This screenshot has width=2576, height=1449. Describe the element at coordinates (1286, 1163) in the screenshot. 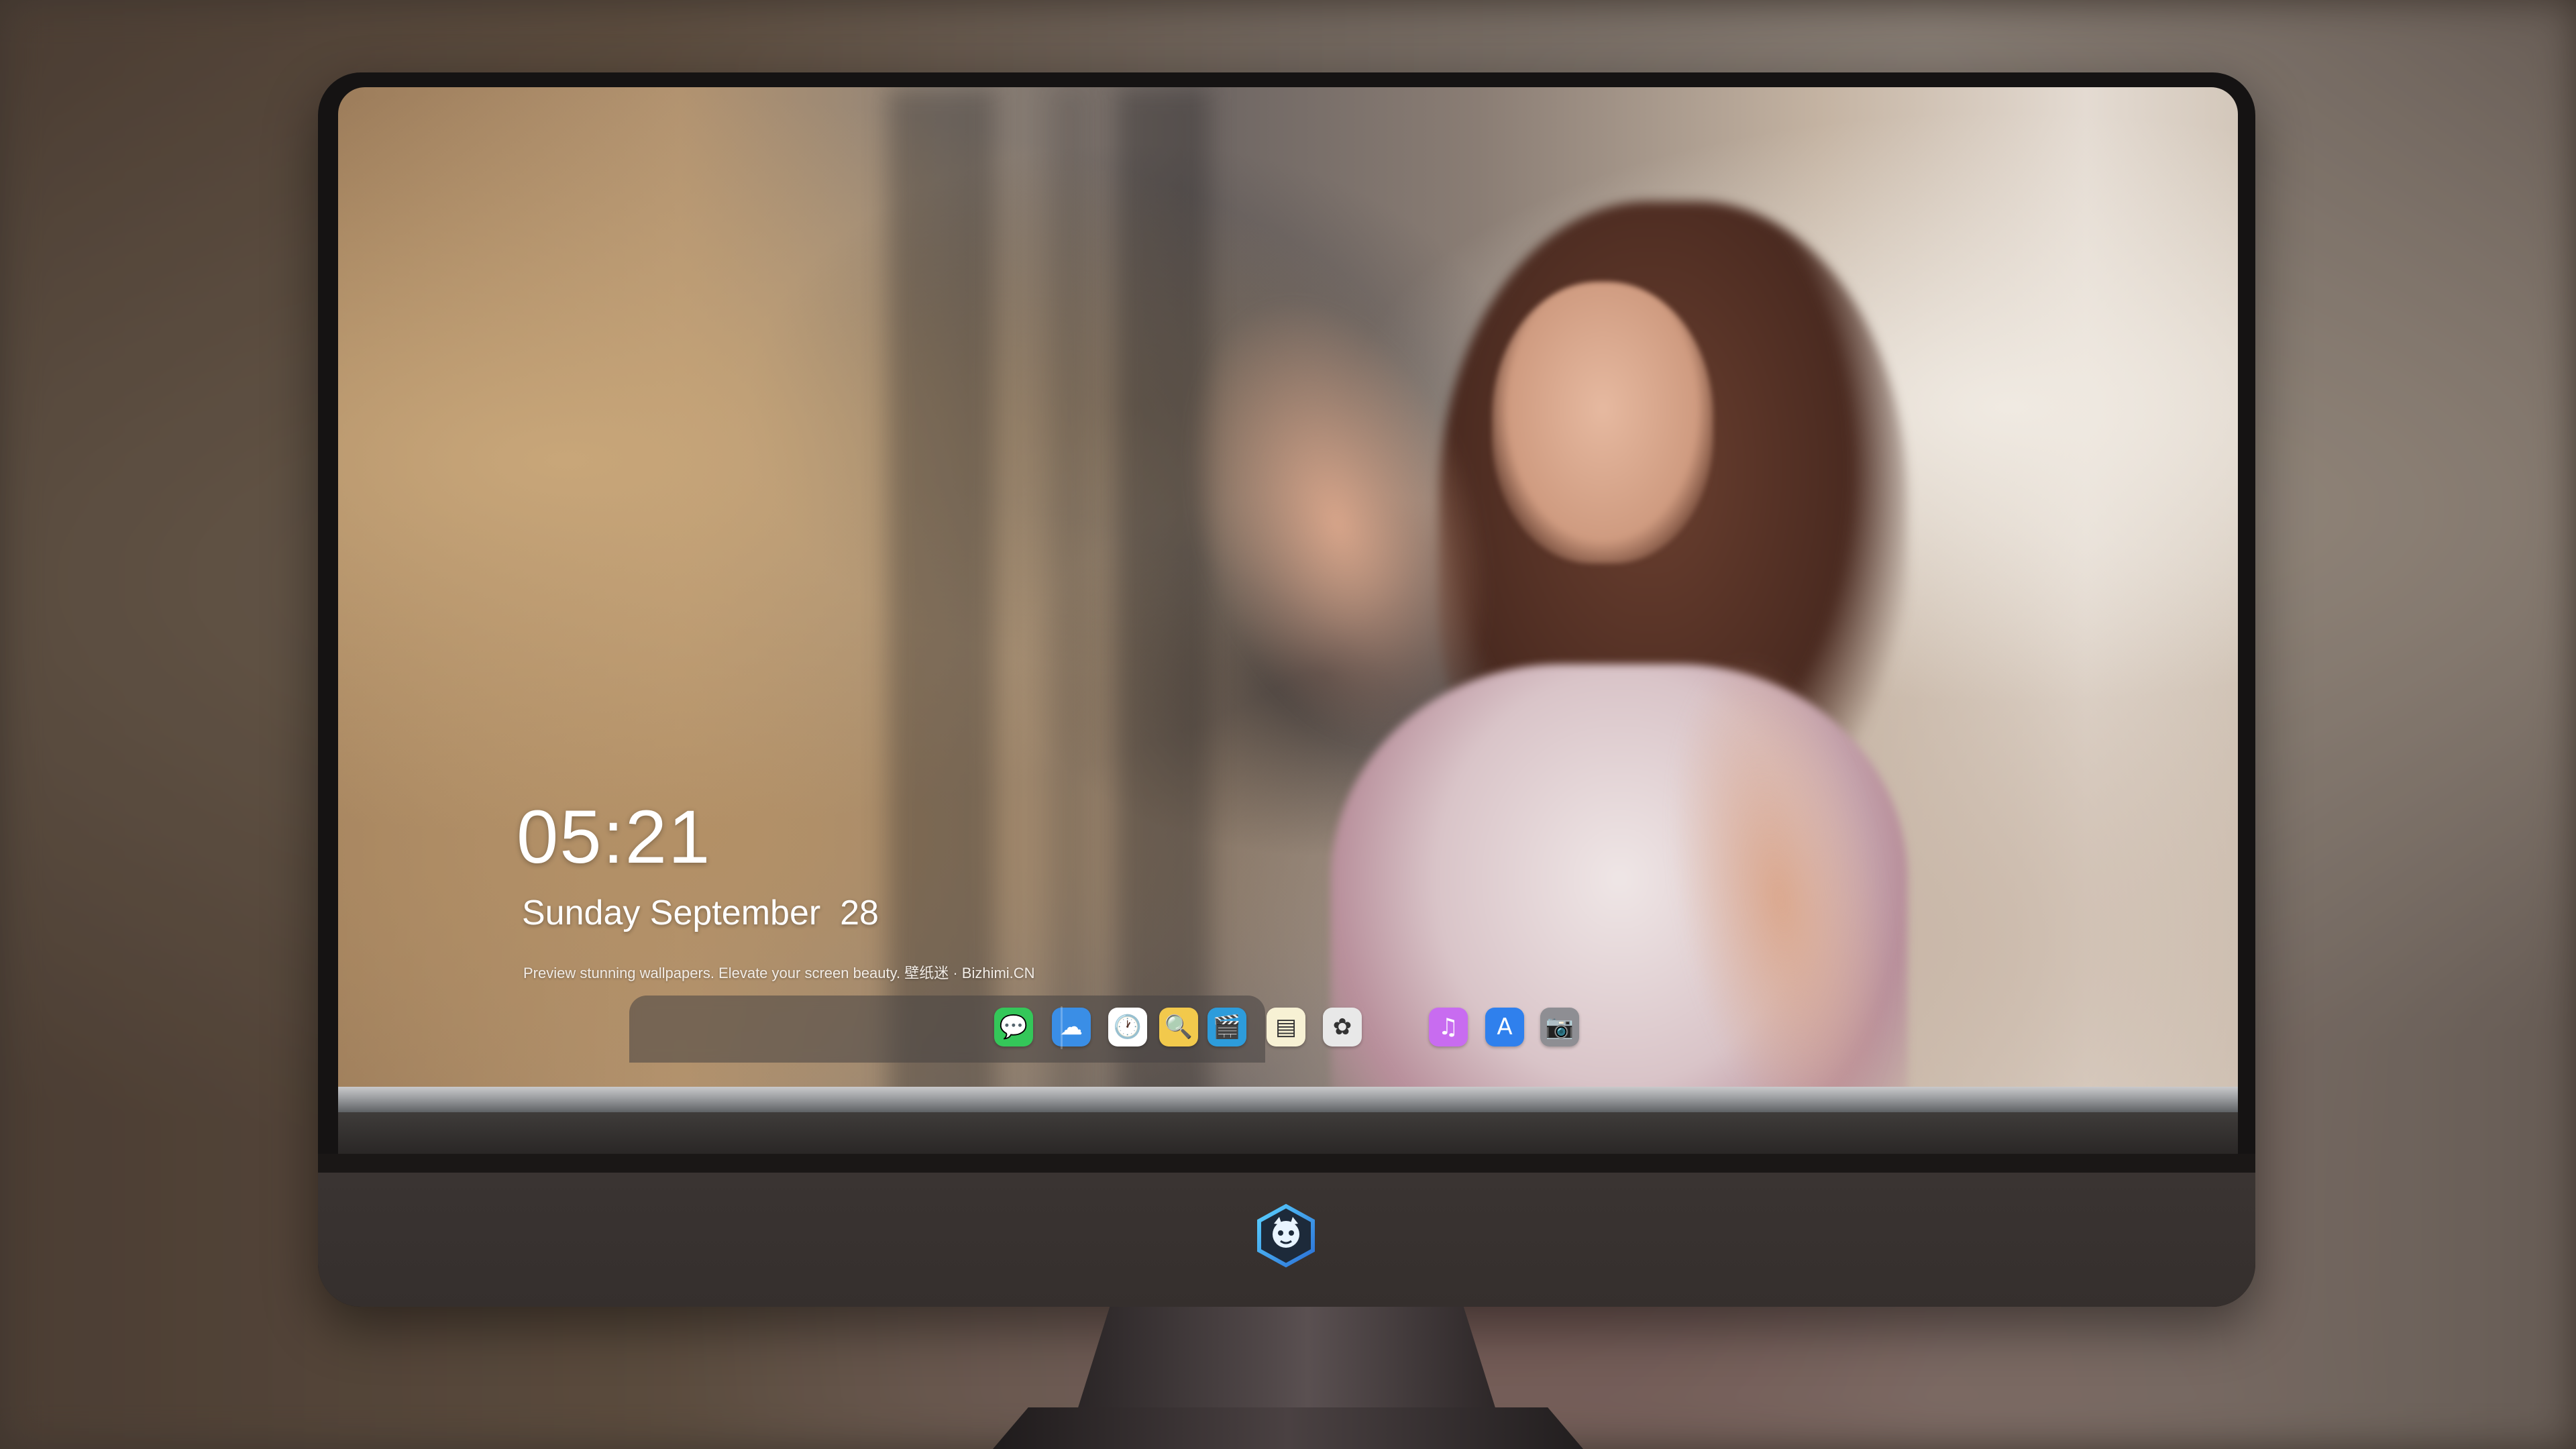

I see `monitor-bezel-bottom` at that location.